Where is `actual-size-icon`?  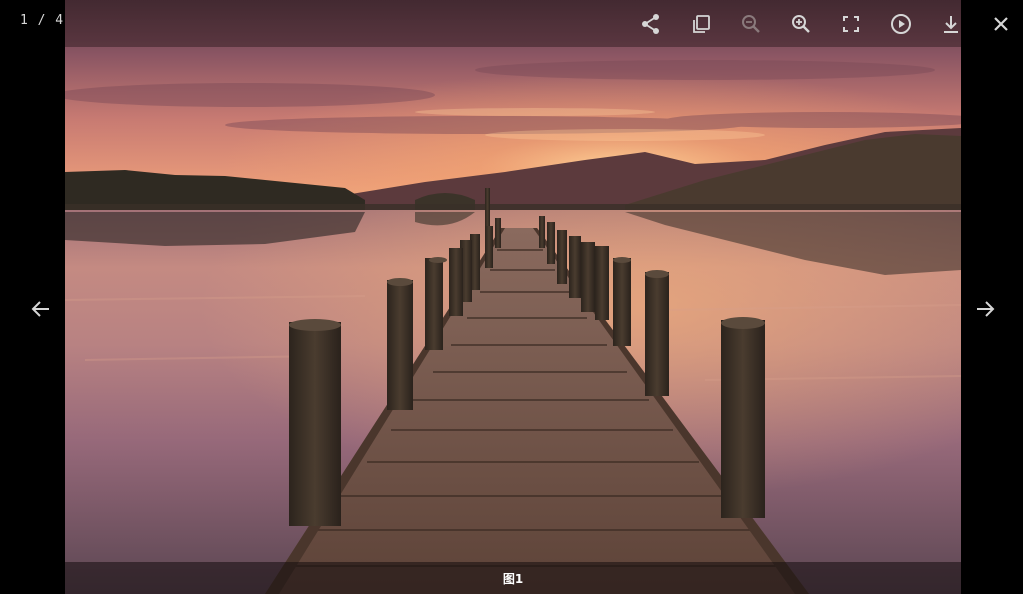 actual-size-icon is located at coordinates (701, 24).